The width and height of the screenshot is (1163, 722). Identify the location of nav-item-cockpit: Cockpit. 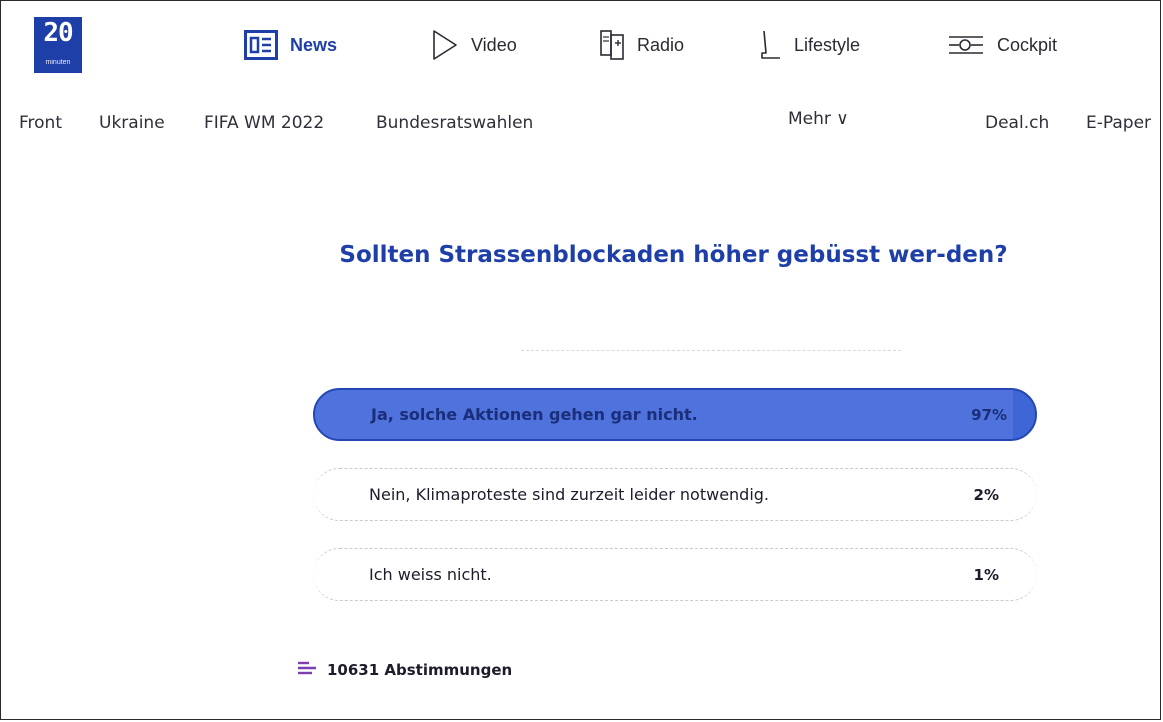
(1002, 45).